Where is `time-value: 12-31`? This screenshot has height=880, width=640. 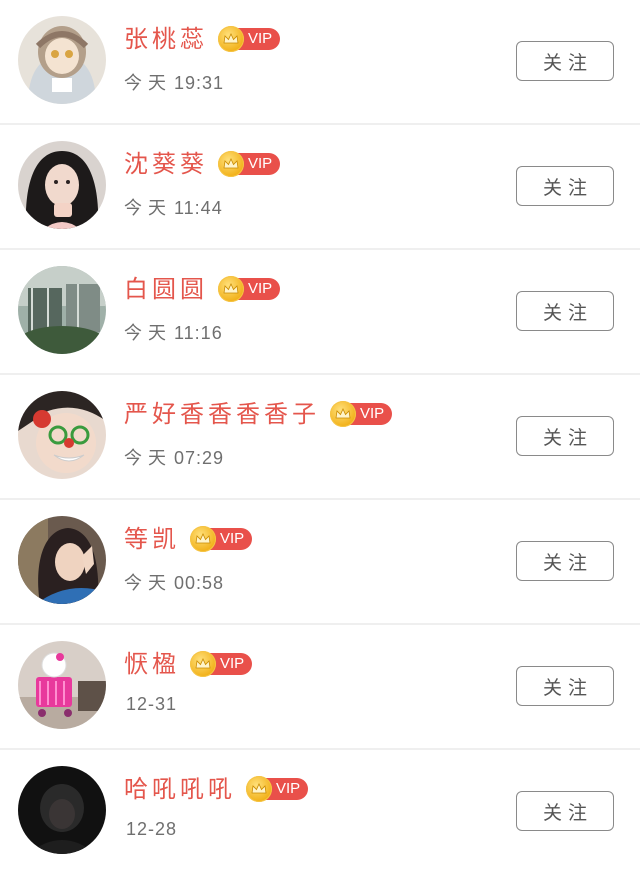
time-value: 12-31 is located at coordinates (152, 704).